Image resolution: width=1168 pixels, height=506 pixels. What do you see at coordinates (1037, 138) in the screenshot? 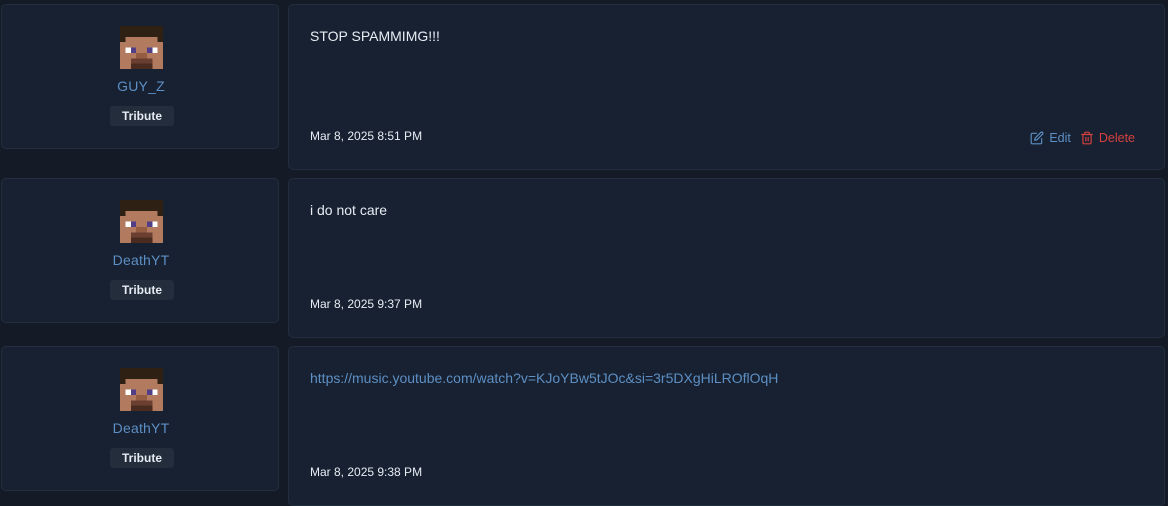
I see `pencil-square-icon` at bounding box center [1037, 138].